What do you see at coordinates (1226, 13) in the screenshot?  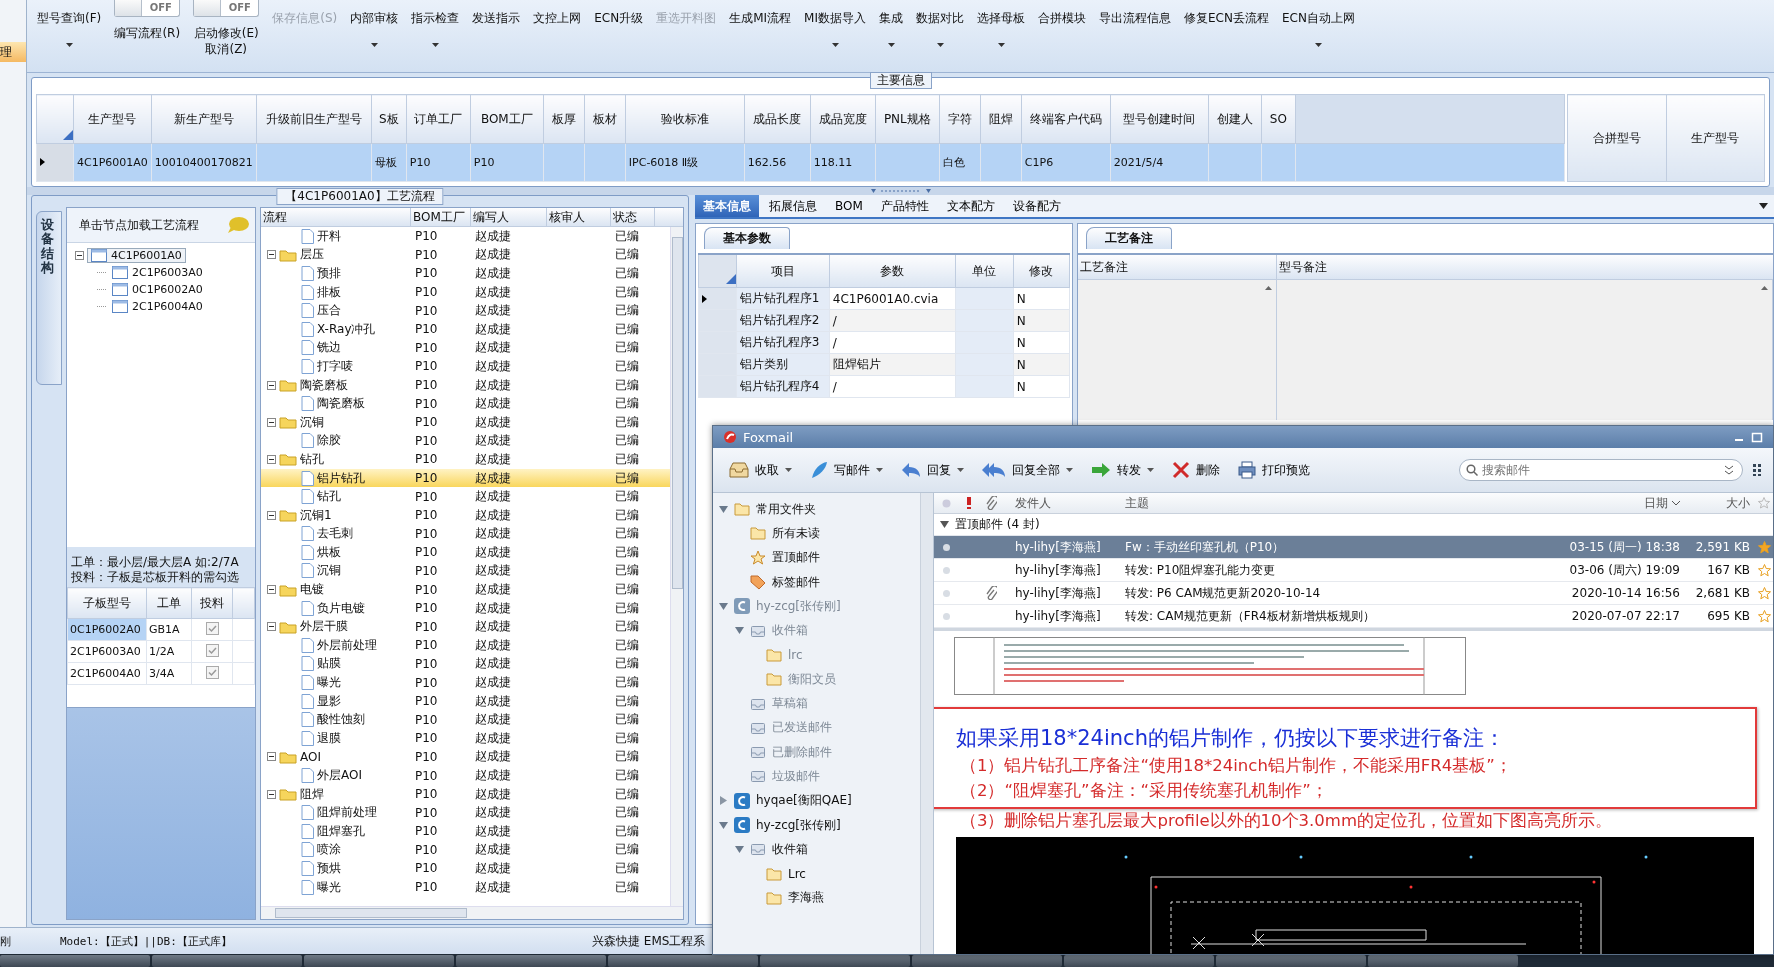 I see `toolbar-button: 修复ECN丢流程` at bounding box center [1226, 13].